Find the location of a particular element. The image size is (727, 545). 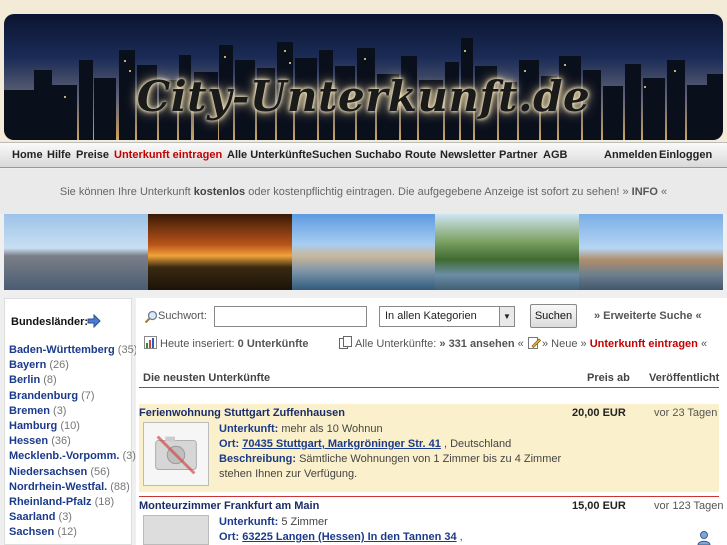

state-item: Baden-Württemberg (35) is located at coordinates (73, 351).